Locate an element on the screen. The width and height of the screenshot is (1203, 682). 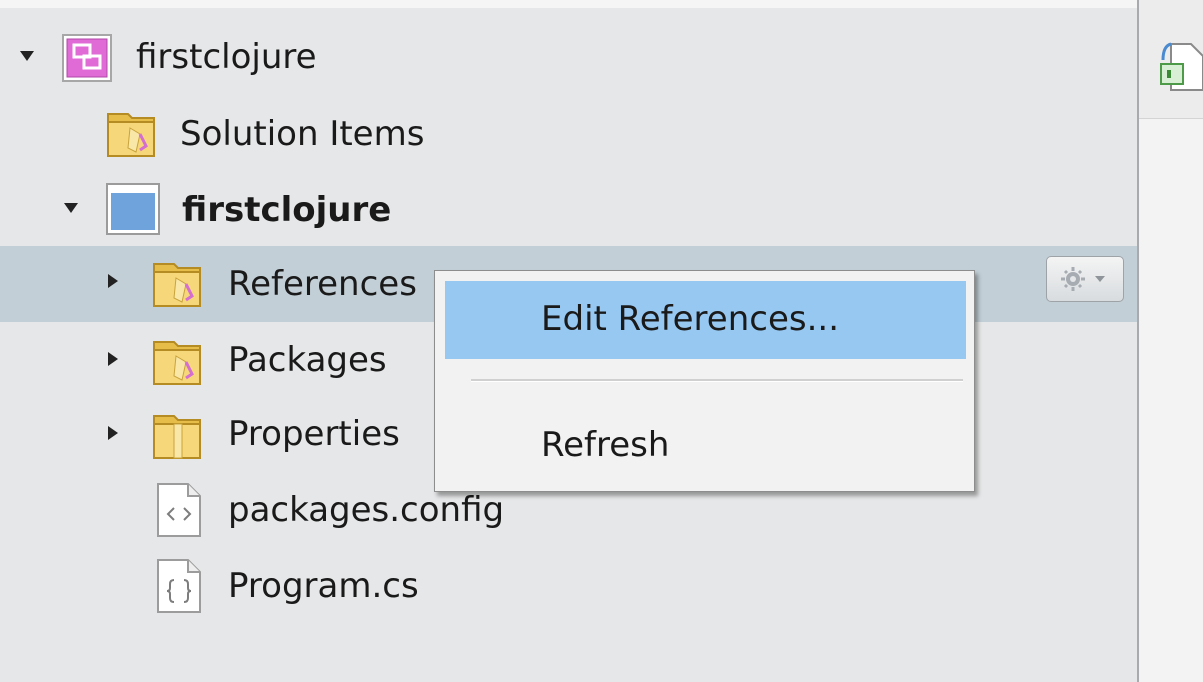
project-icon is located at coordinates (134, 211).